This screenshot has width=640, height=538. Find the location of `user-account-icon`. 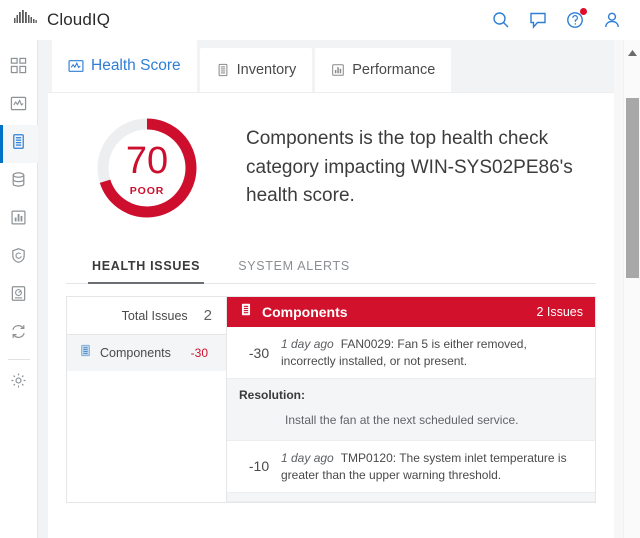

user-account-icon is located at coordinates (612, 20).